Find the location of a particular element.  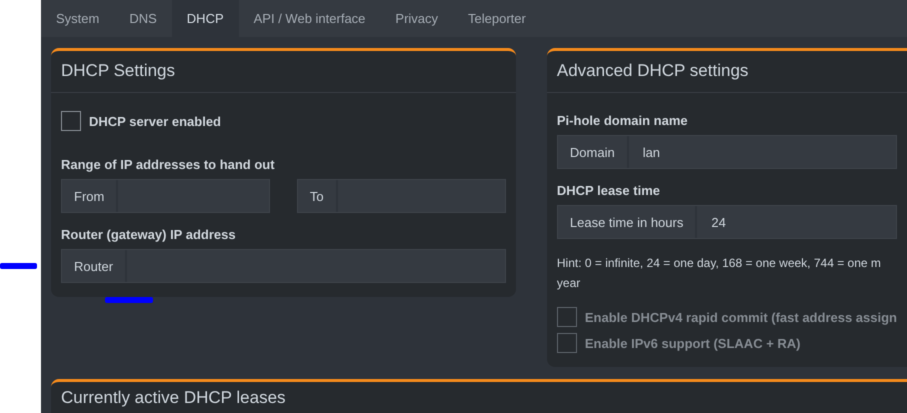

tab: DNS is located at coordinates (143, 18).